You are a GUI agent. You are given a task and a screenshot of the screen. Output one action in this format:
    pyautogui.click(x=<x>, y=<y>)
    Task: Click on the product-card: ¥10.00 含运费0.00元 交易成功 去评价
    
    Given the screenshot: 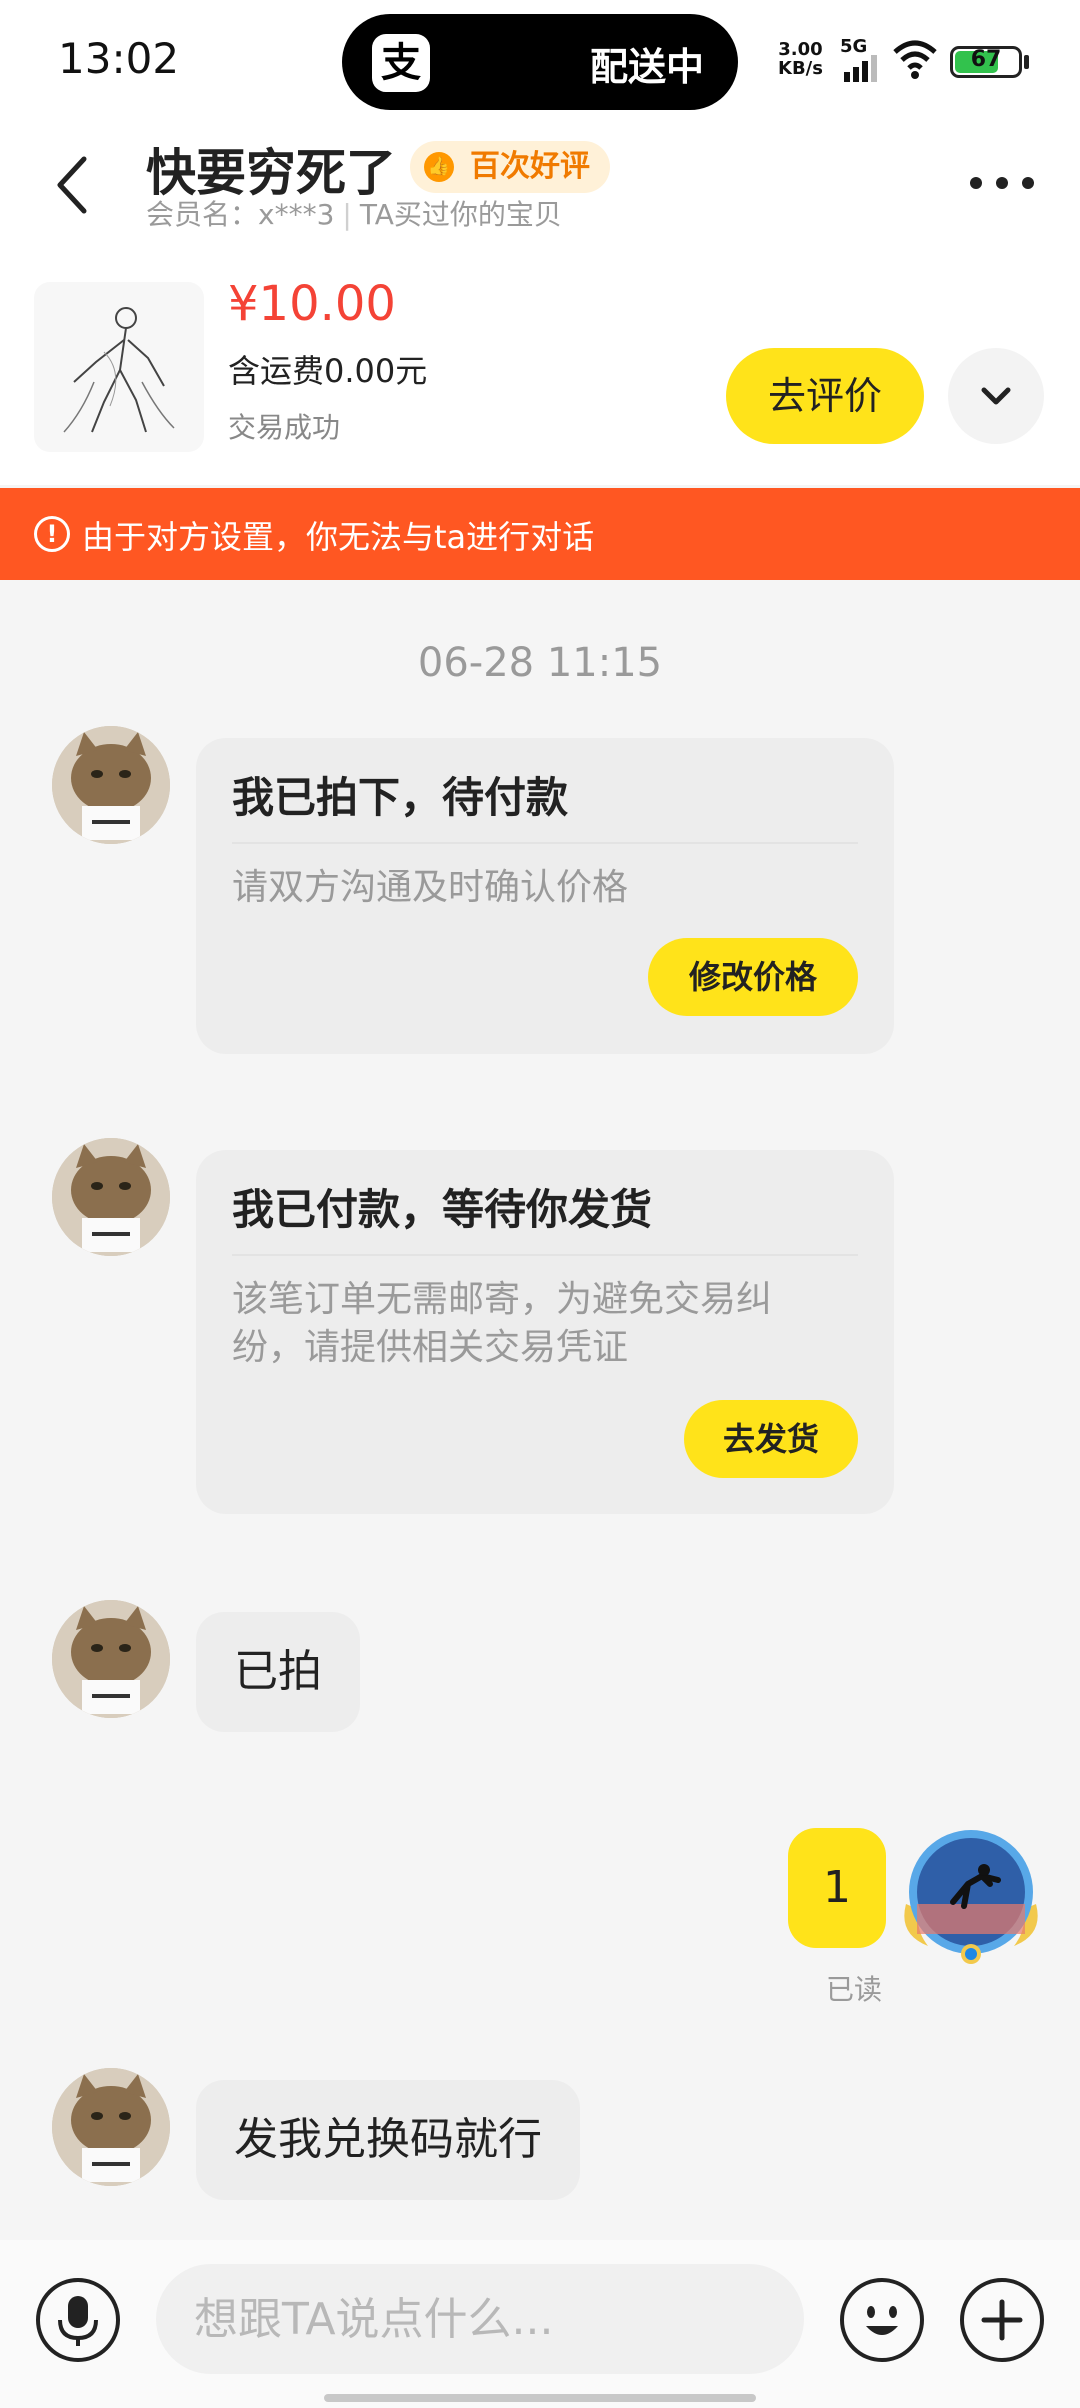 What is the action you would take?
    pyautogui.click(x=540, y=362)
    